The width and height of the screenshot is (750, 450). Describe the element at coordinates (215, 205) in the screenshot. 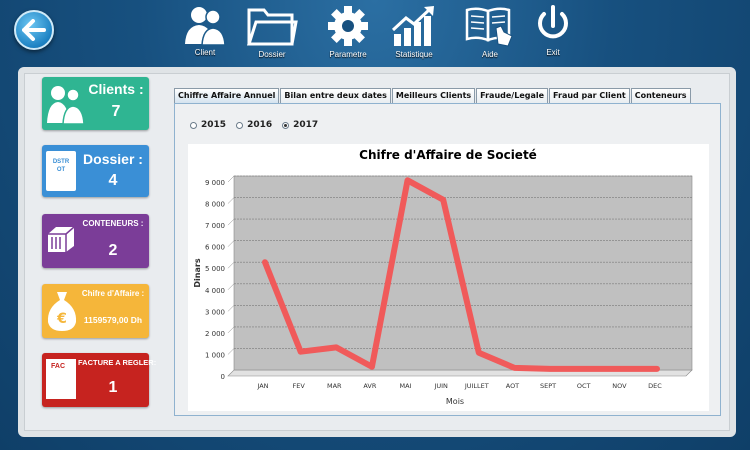

I see `y-tick-label: 8 000` at that location.